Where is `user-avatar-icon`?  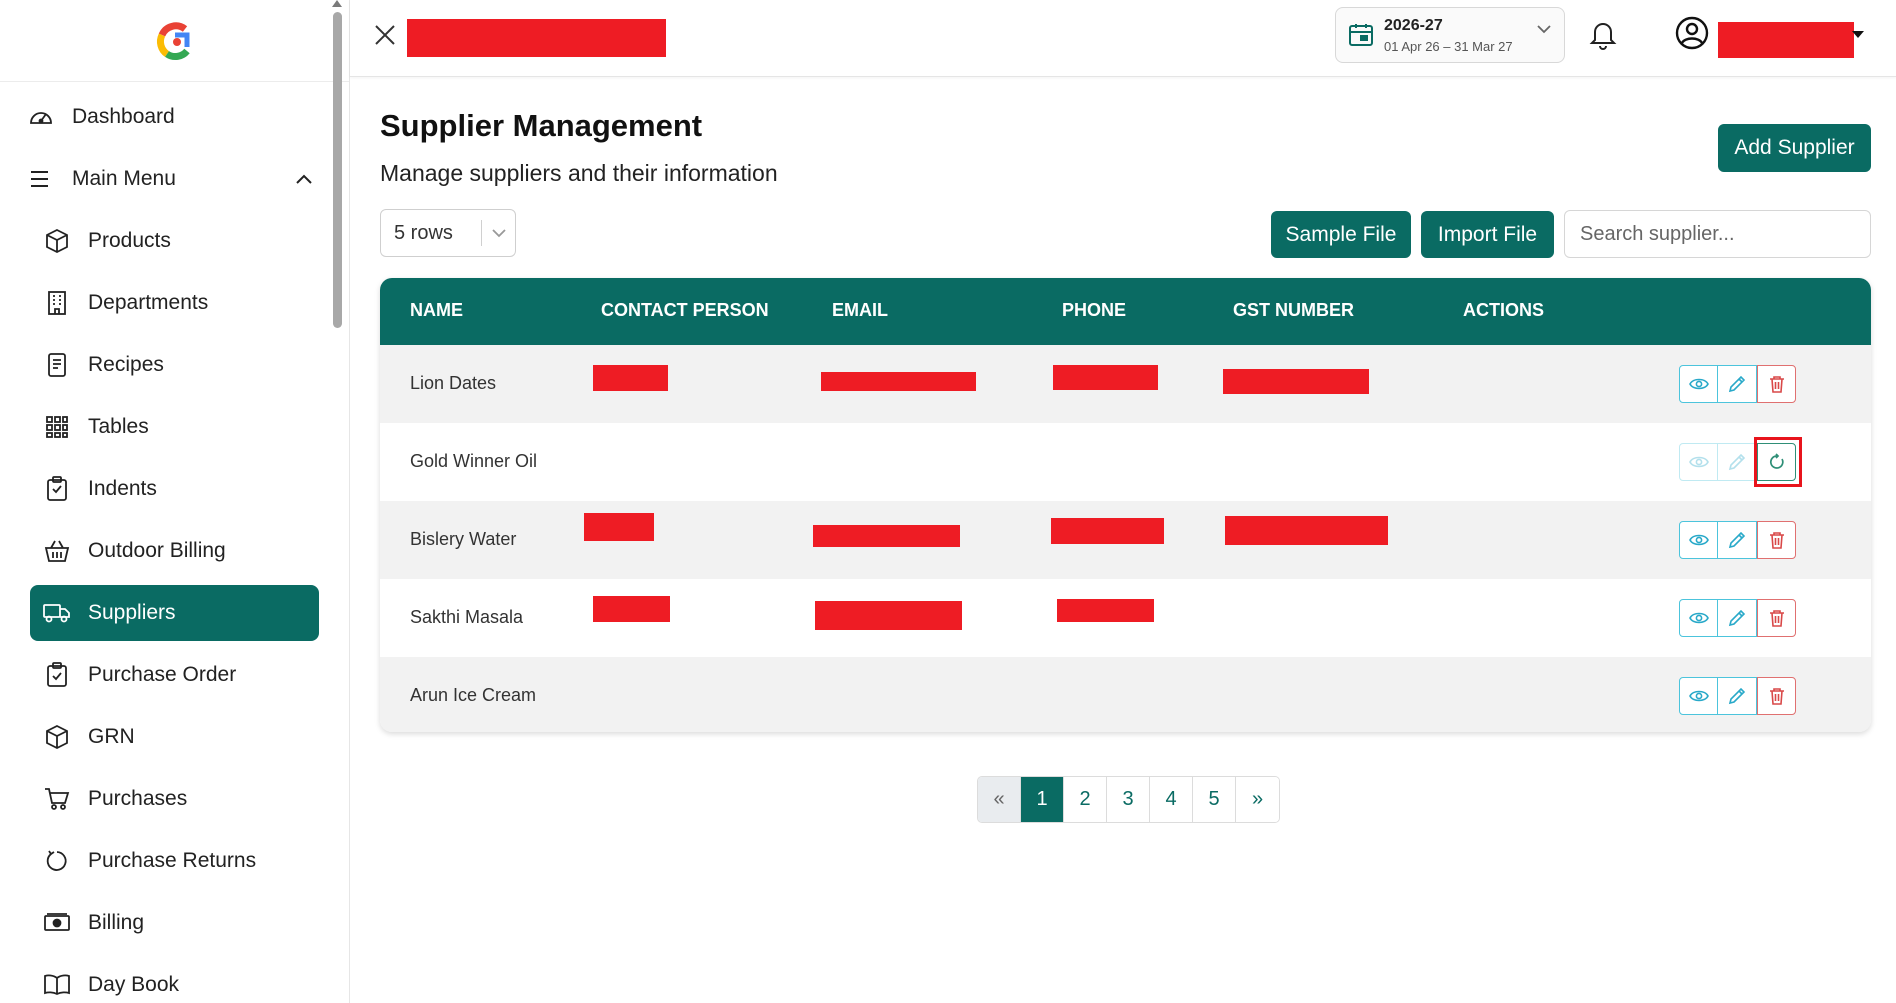
user-avatar-icon is located at coordinates (1692, 33).